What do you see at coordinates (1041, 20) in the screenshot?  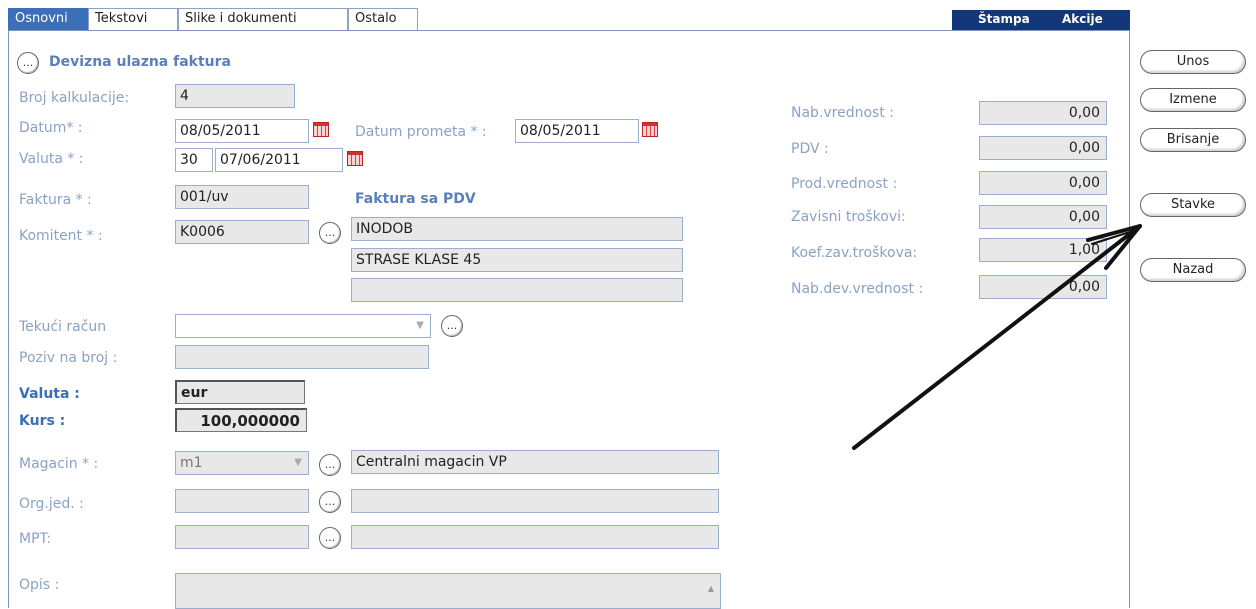 I see `actions-bar: Štampa Akcije` at bounding box center [1041, 20].